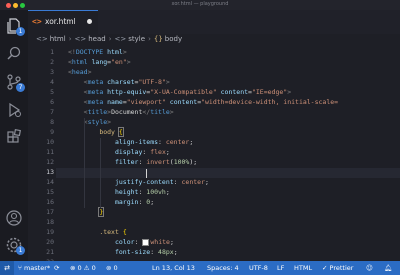 This screenshot has height=275, width=400. Describe the element at coordinates (52, 72) in the screenshot. I see `line-number: 3` at that location.